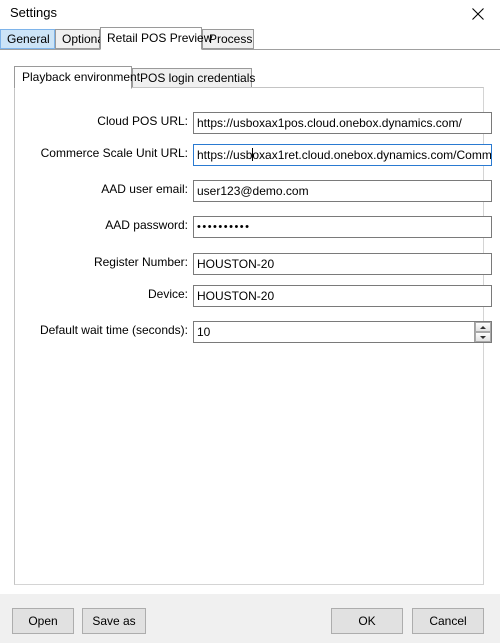 This screenshot has height=643, width=500. What do you see at coordinates (167, 294) in the screenshot?
I see `label-device: Device:` at bounding box center [167, 294].